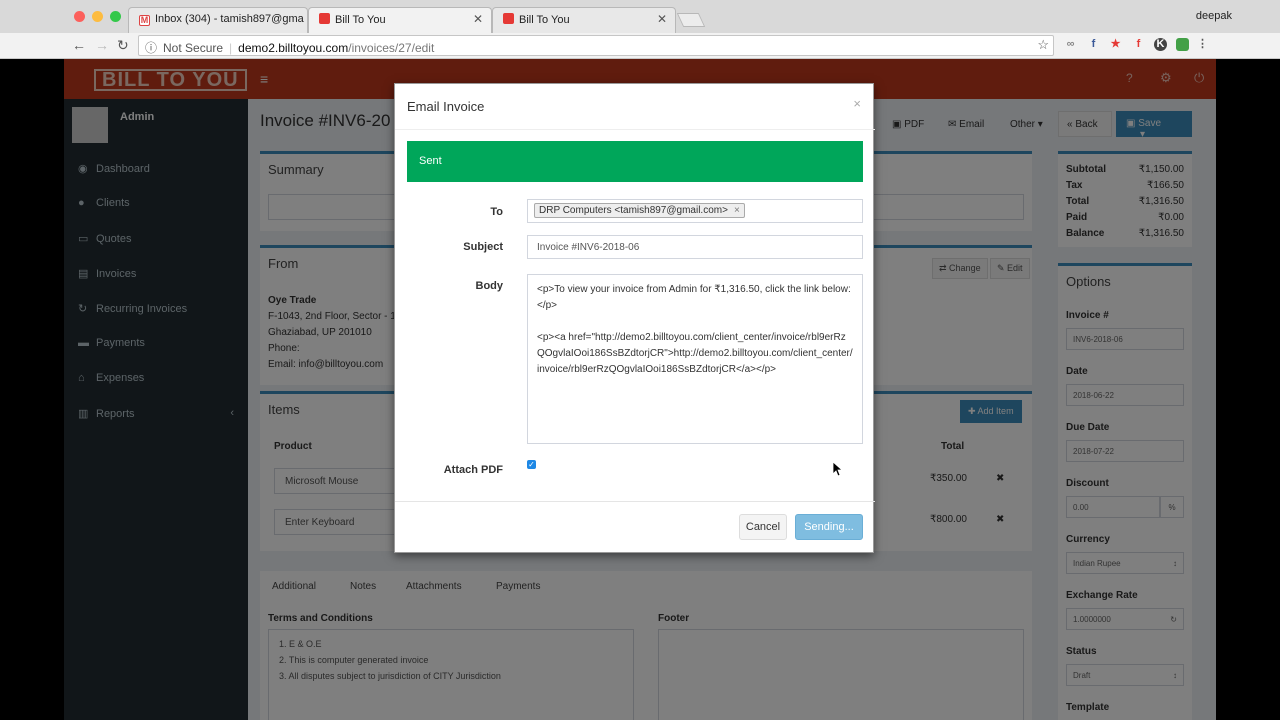  I want to click on extension-link-icon: ∞, so click(1070, 44).